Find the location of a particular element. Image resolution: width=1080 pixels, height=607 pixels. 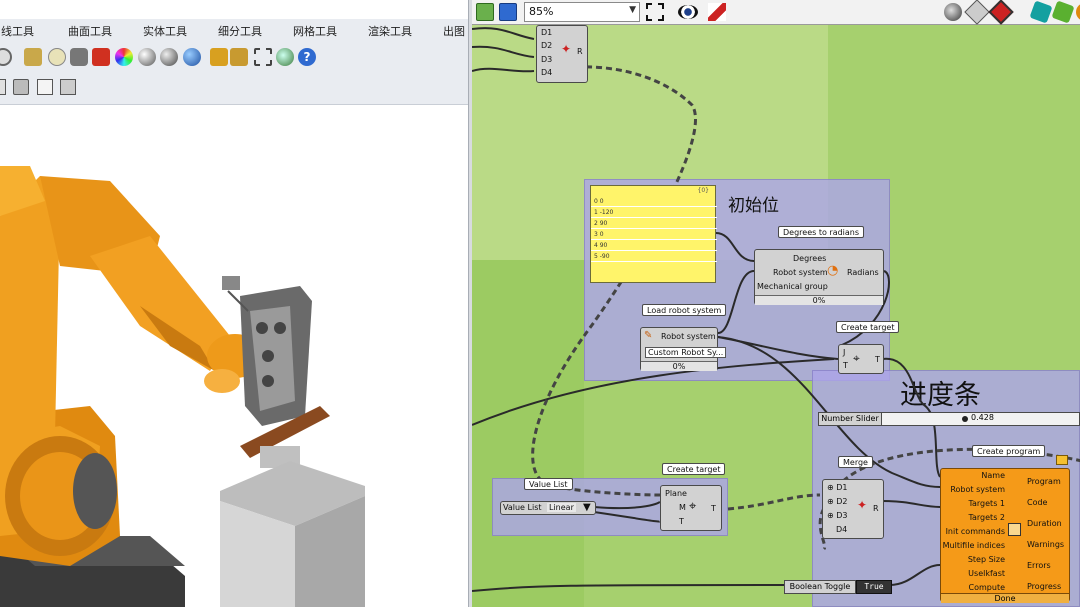

gear-icon is located at coordinates (239, 57).